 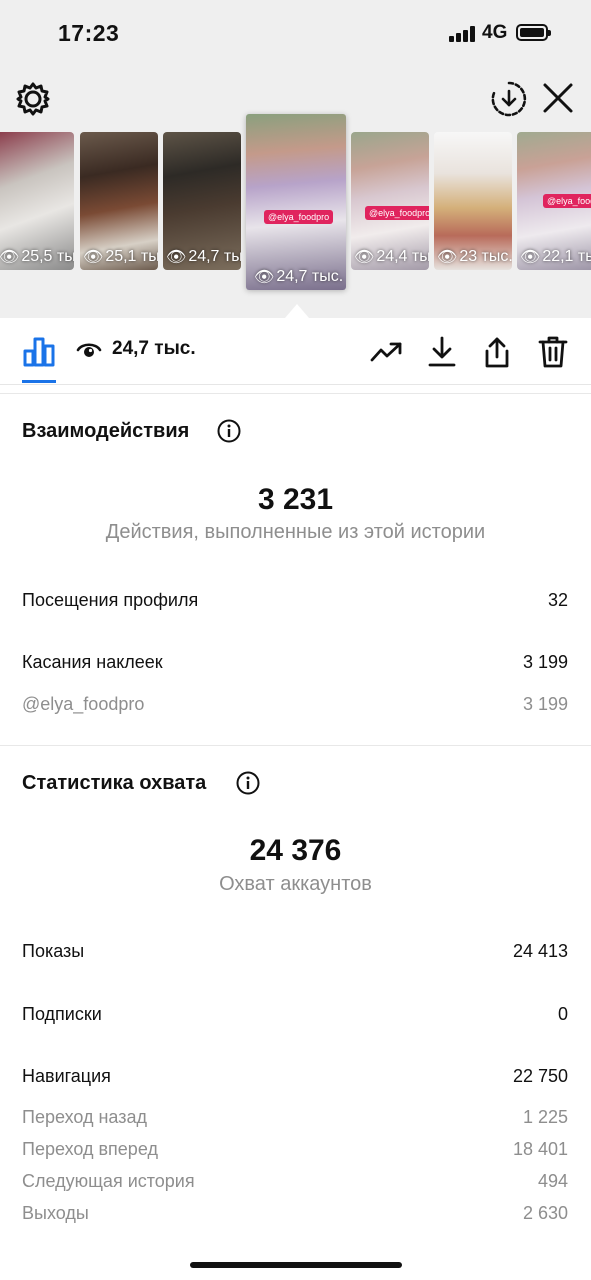 What do you see at coordinates (297, 311) in the screenshot?
I see `active-story-pointer` at bounding box center [297, 311].